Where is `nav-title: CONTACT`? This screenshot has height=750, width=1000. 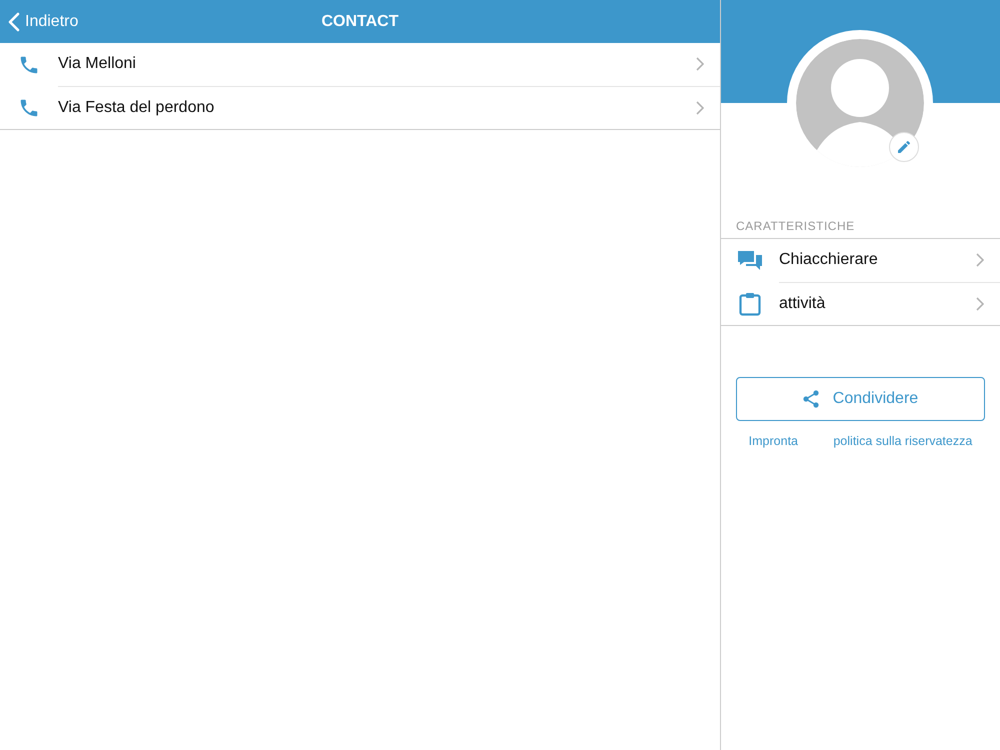 nav-title: CONTACT is located at coordinates (360, 21).